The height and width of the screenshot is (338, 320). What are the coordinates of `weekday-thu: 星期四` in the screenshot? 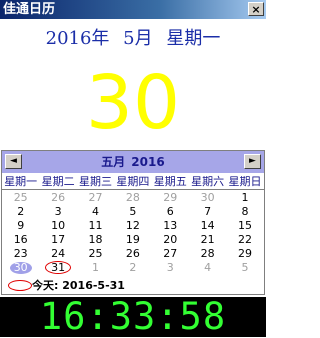 It's located at (133, 181).